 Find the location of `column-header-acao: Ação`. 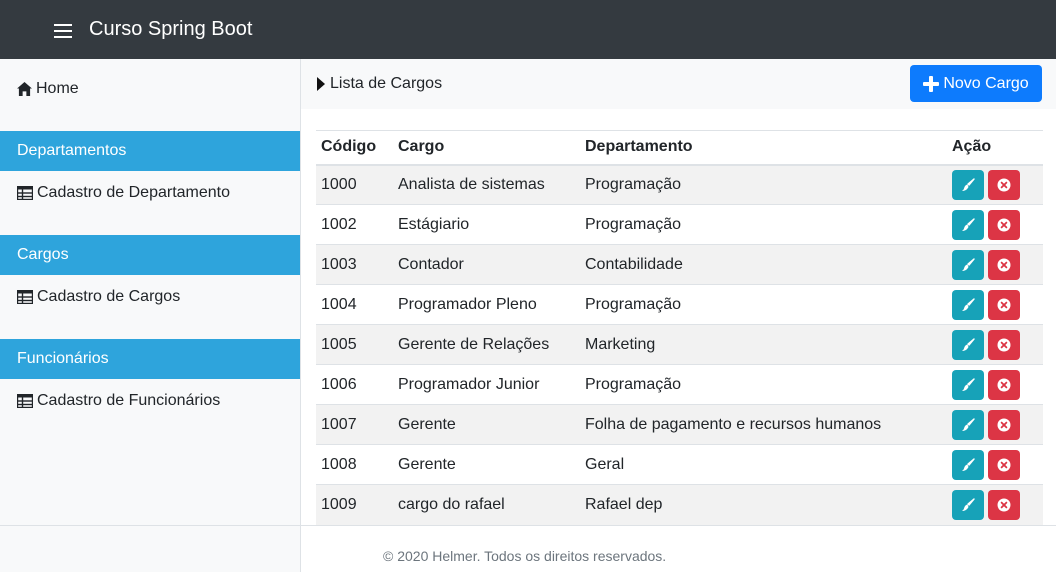

column-header-acao: Ação is located at coordinates (995, 148).